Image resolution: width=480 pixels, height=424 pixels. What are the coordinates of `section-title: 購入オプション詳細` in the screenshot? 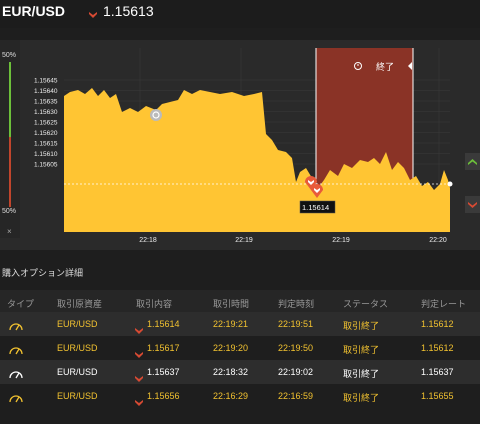 It's located at (43, 273).